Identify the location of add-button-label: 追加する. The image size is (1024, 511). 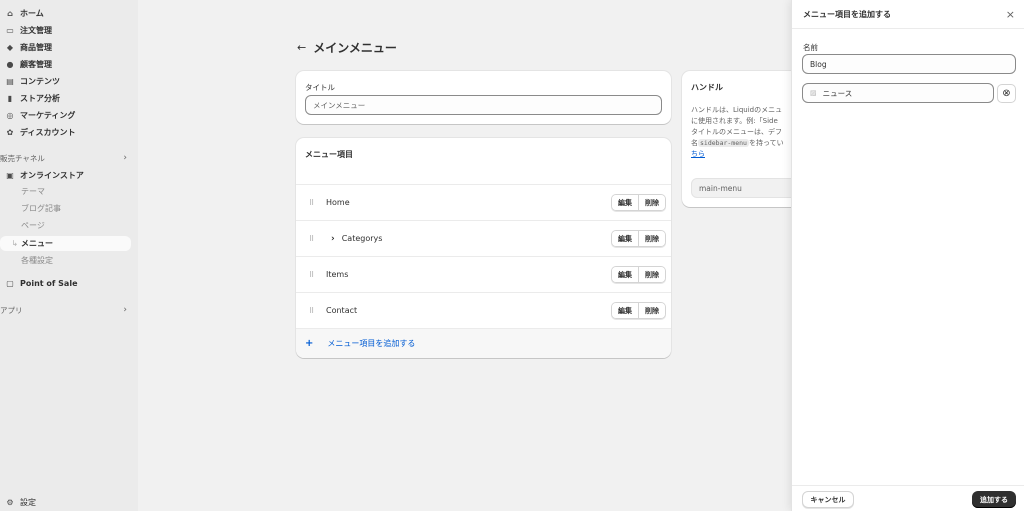
(994, 499).